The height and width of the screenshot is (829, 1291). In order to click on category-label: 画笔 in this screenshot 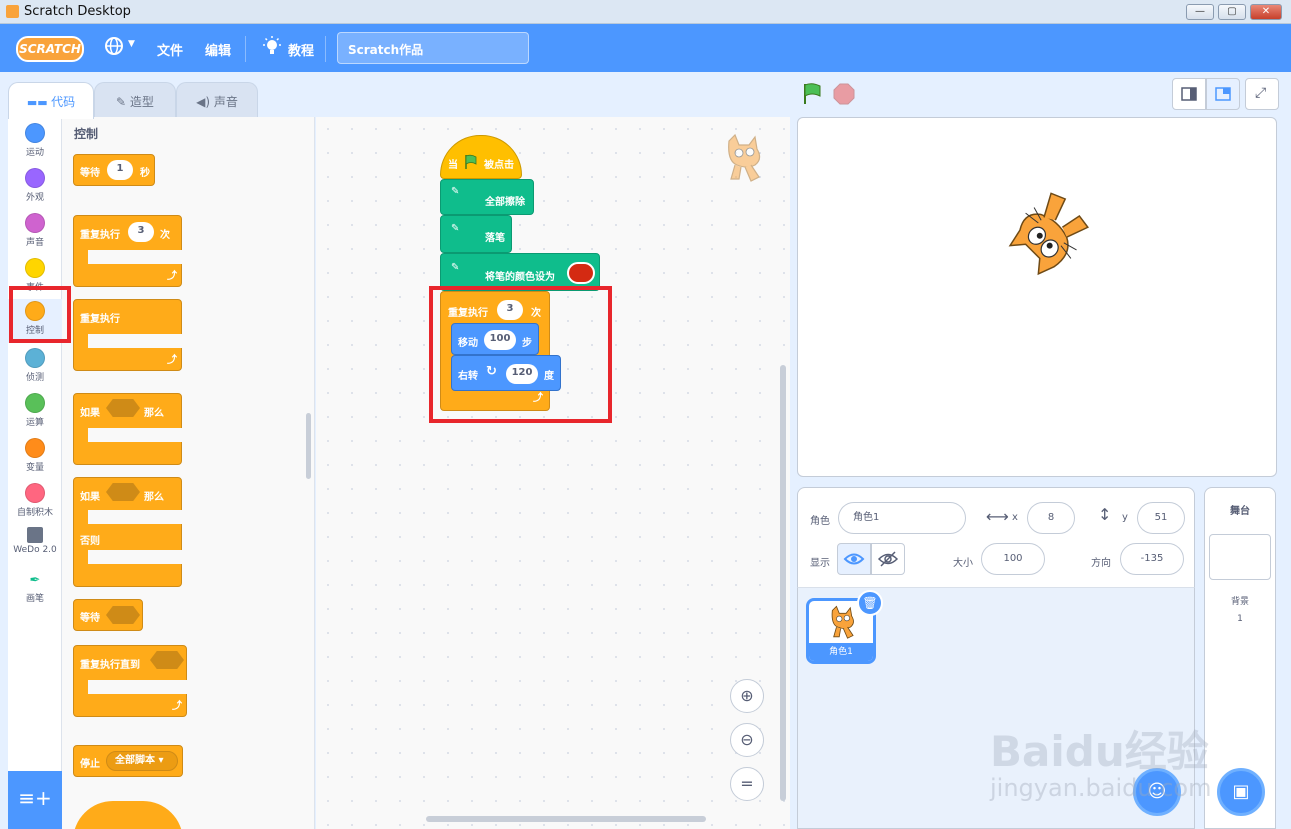, I will do `click(34, 599)`.